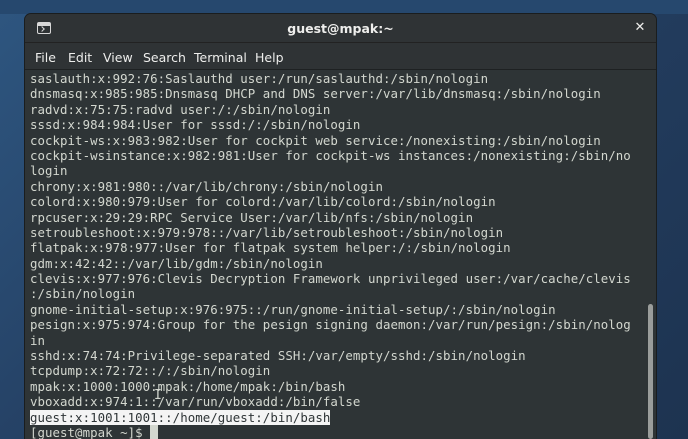 The height and width of the screenshot is (439, 688). What do you see at coordinates (337, 431) in the screenshot?
I see `prompt-line: [guest@mpak ~]$` at bounding box center [337, 431].